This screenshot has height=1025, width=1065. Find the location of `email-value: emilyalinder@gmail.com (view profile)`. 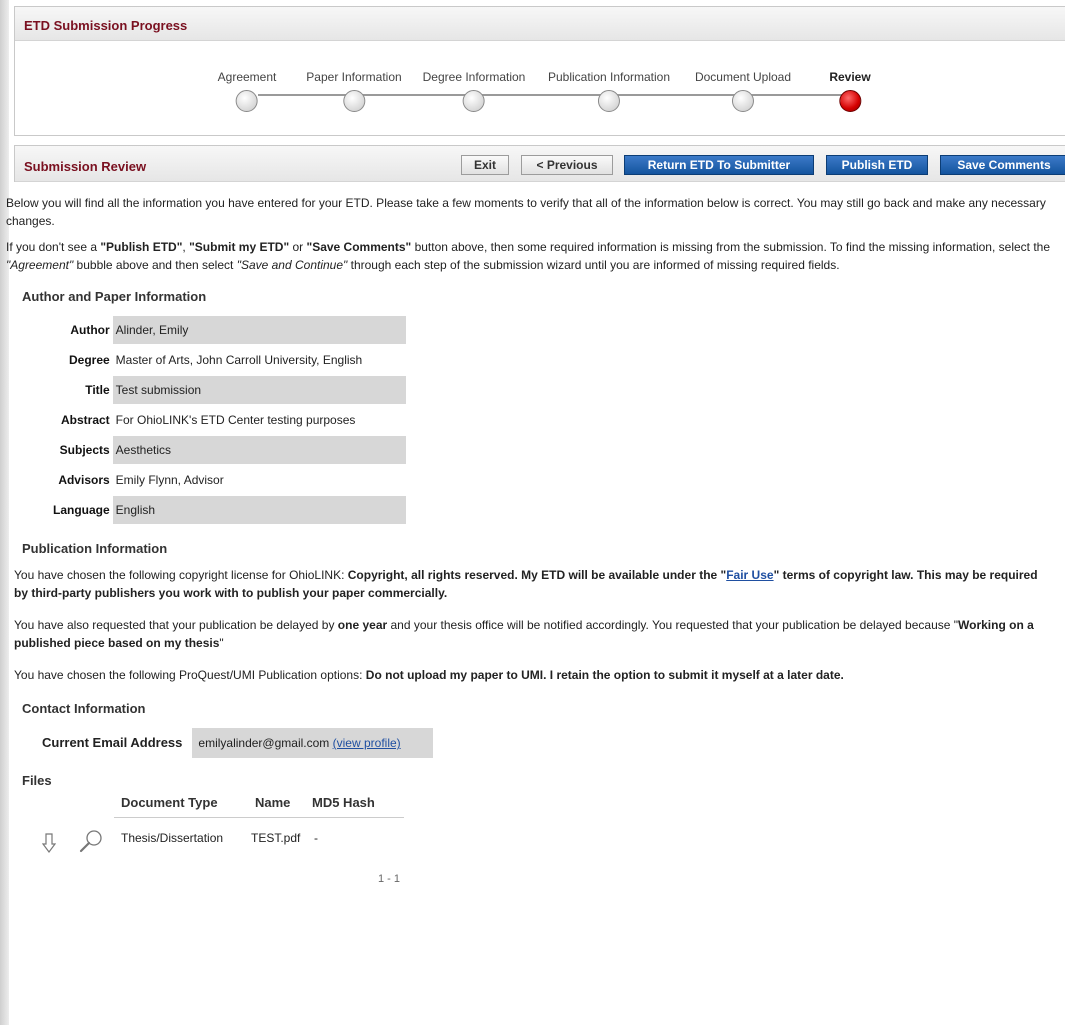

email-value: emilyalinder@gmail.com (view profile) is located at coordinates (312, 743).